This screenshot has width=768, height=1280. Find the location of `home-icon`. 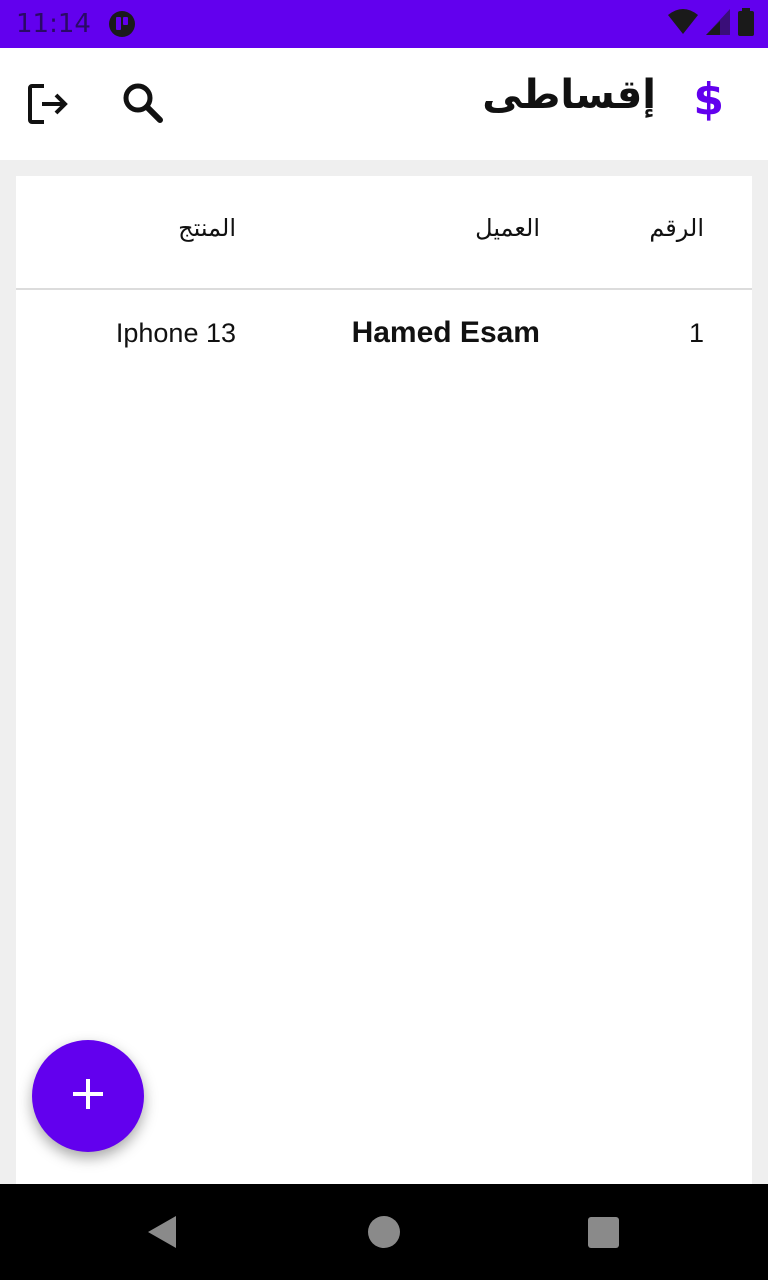

home-icon is located at coordinates (384, 1232).